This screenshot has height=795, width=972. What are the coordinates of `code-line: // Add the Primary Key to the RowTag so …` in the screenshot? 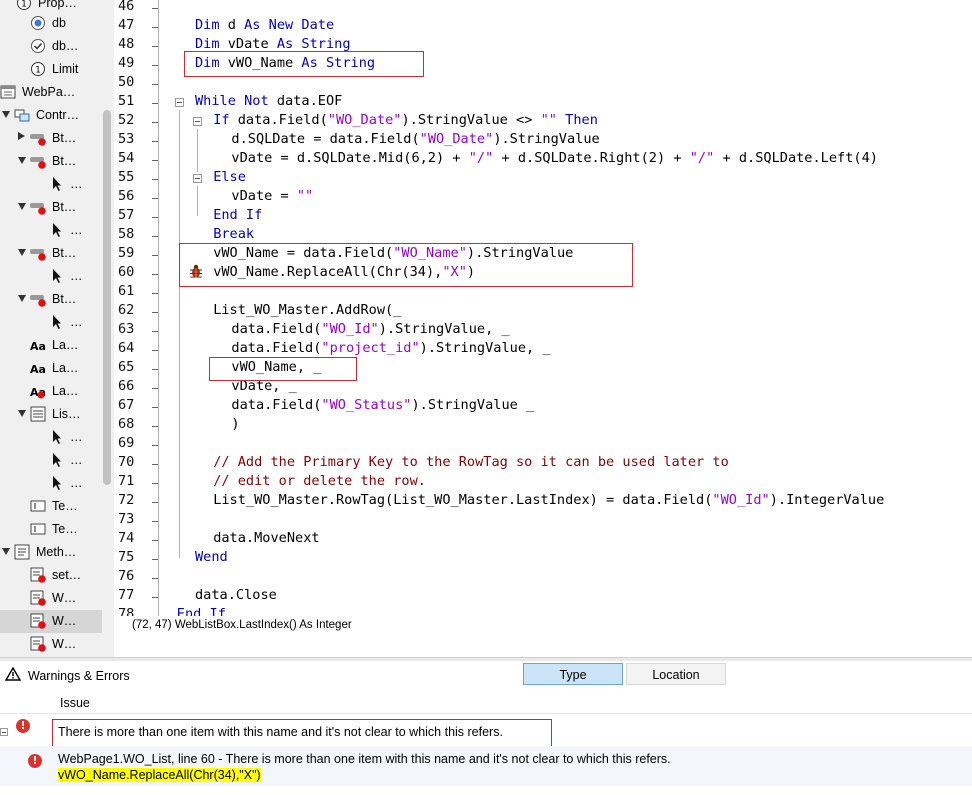 It's located at (471, 462).